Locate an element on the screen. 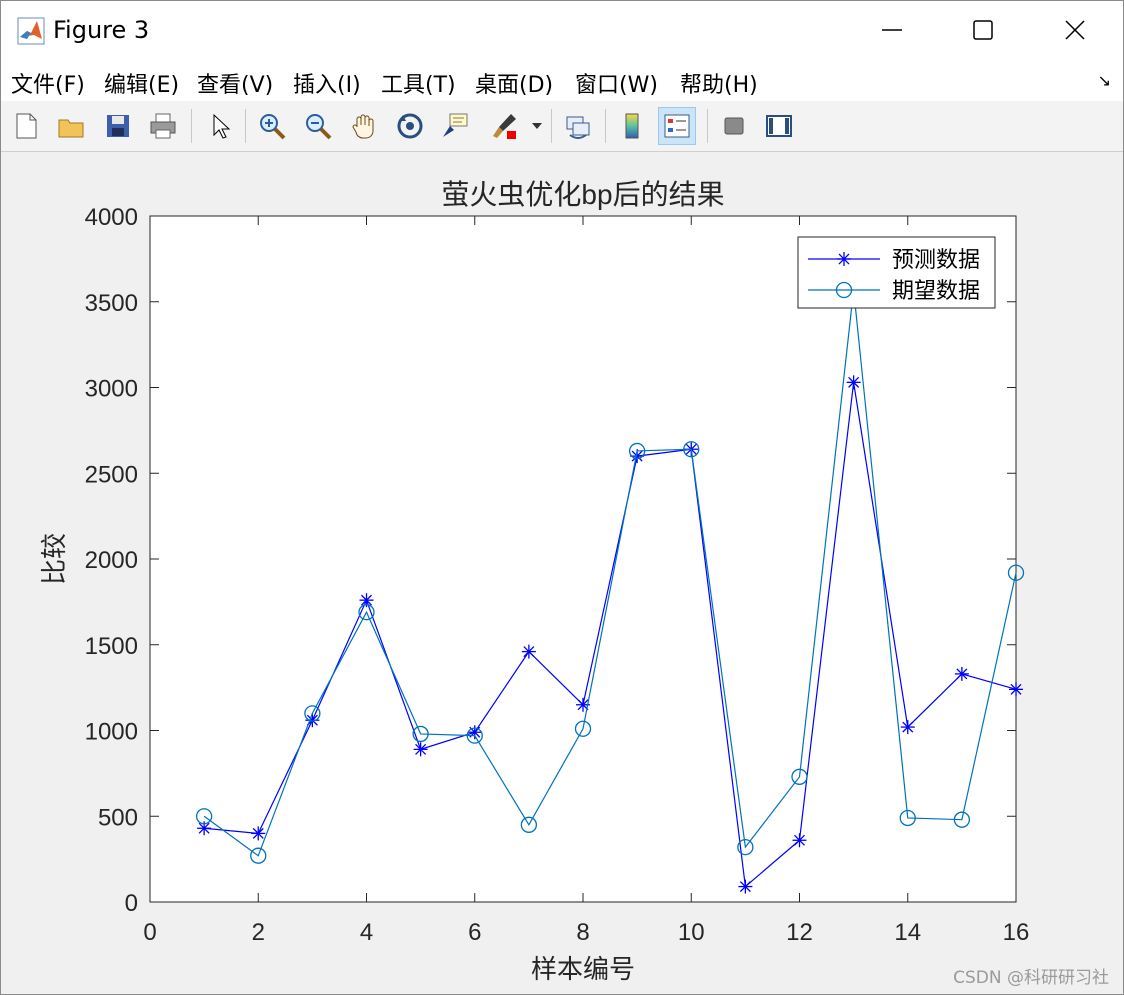 This screenshot has width=1124, height=995. show-plot-tools-icon is located at coordinates (779, 126).